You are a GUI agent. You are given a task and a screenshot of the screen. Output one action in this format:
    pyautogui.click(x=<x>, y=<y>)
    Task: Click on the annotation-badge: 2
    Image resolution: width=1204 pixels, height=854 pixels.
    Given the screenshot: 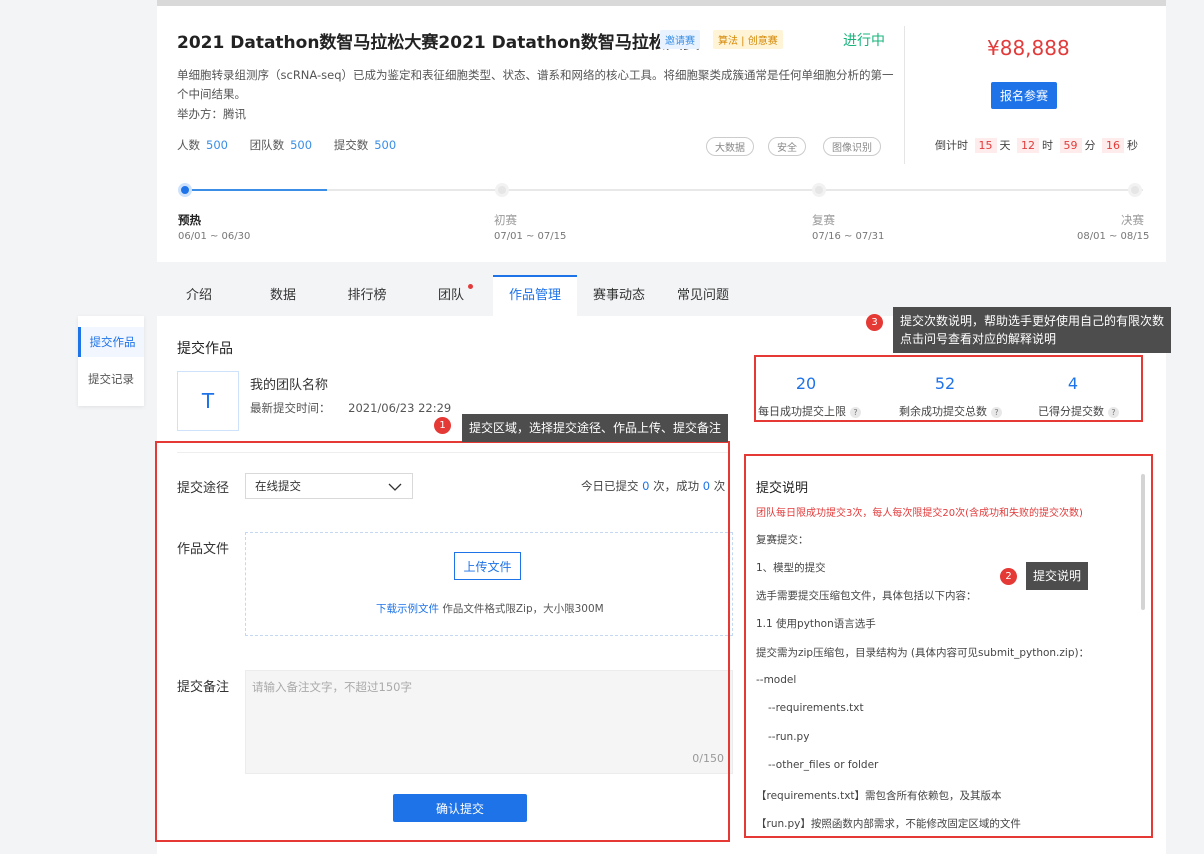 What is the action you would take?
    pyautogui.click(x=1008, y=576)
    